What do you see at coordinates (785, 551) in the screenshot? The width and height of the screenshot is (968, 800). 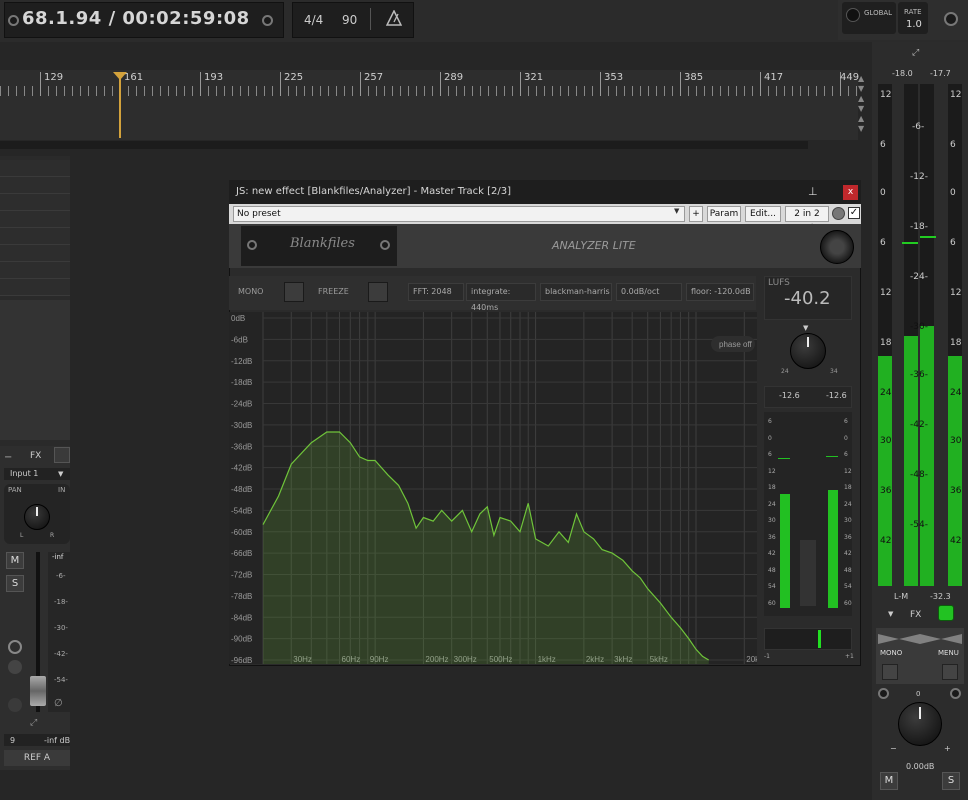 I see `level-bar-left` at bounding box center [785, 551].